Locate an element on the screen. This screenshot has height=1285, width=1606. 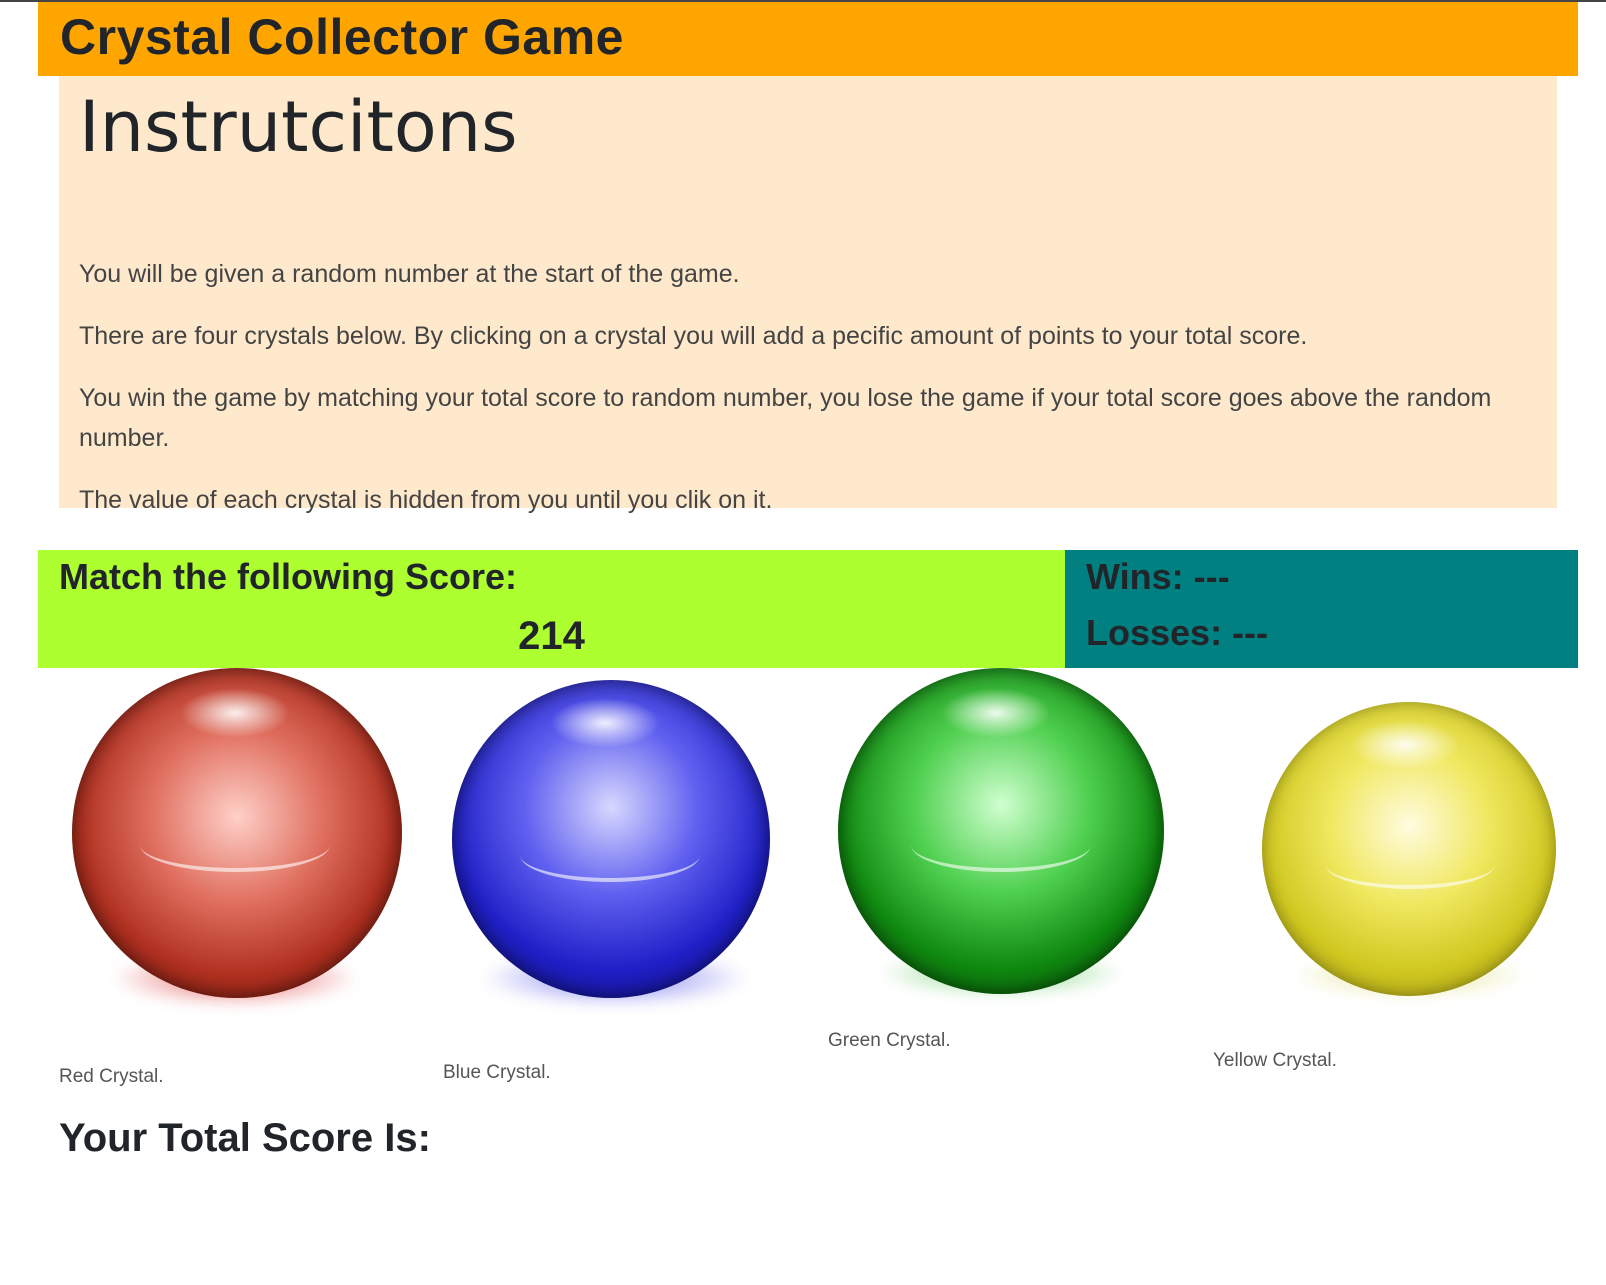
blue-crystal-highlight is located at coordinates (605, 723).